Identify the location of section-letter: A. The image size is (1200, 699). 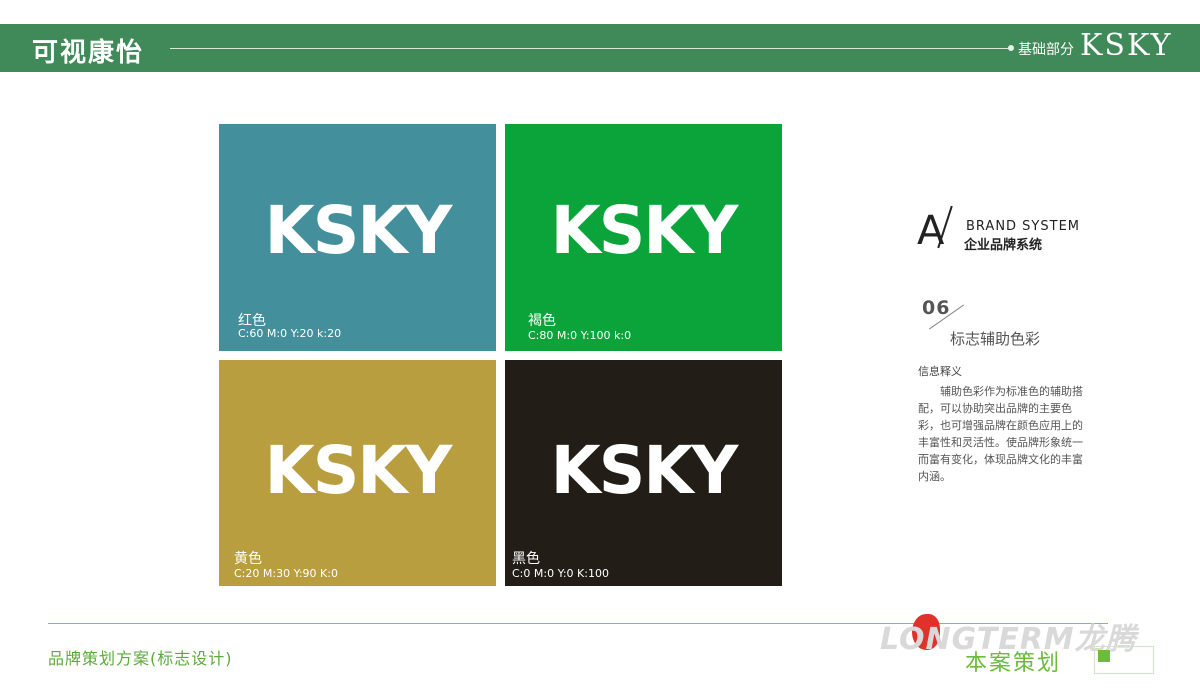
(931, 231).